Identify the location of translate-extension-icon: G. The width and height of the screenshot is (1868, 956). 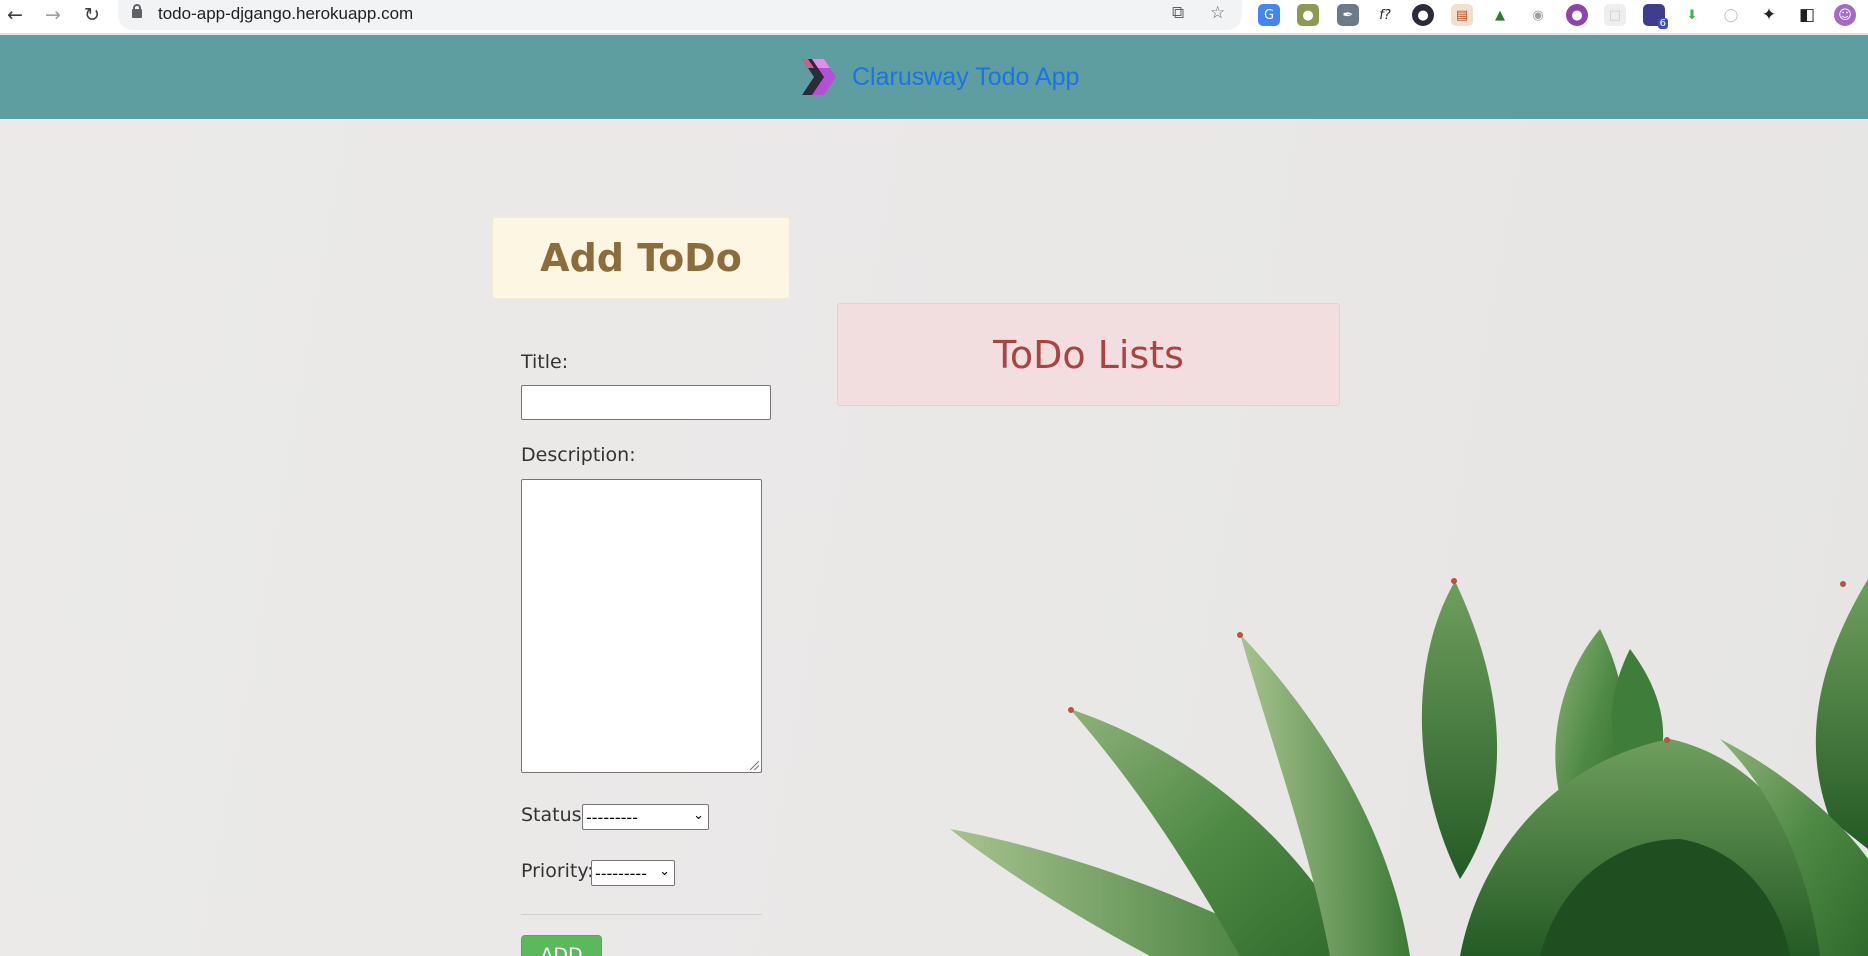
(1269, 15).